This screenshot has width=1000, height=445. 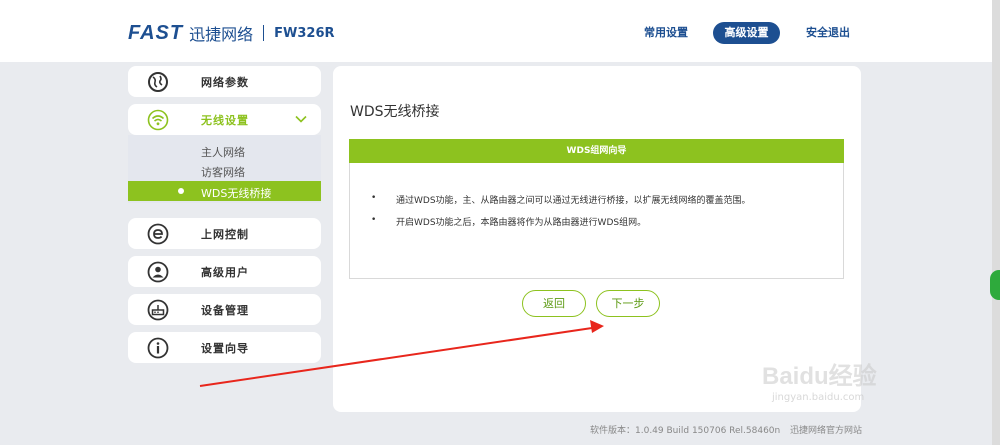 I want to click on submenu-item-wds-bridge: WDS无线桥接, so click(x=224, y=191).